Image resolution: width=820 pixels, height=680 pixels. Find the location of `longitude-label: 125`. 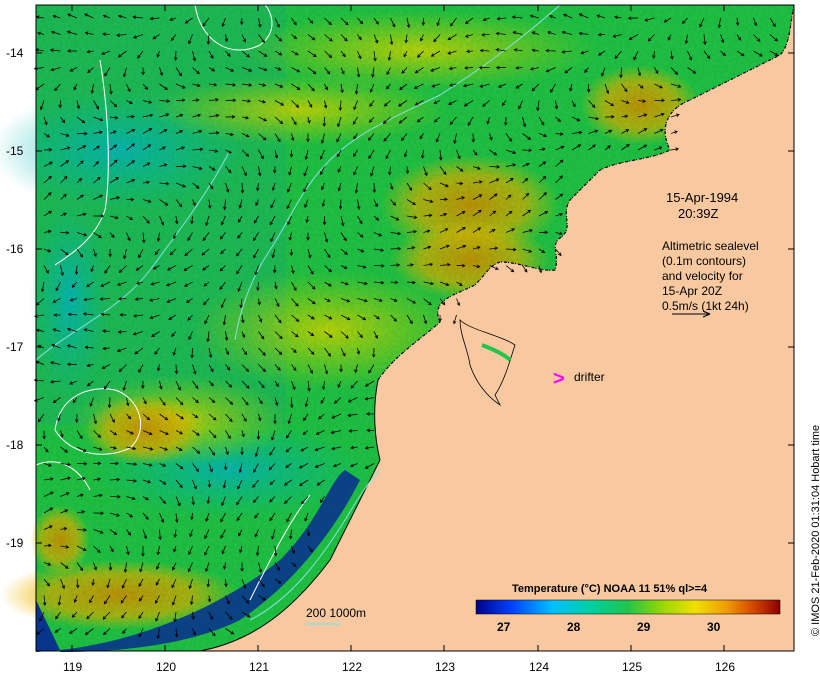

longitude-label: 125 is located at coordinates (632, 667).